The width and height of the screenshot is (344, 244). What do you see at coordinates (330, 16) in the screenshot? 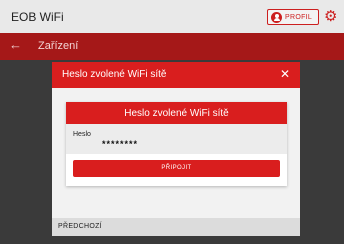
I see `gear-icon: ⚙` at bounding box center [330, 16].